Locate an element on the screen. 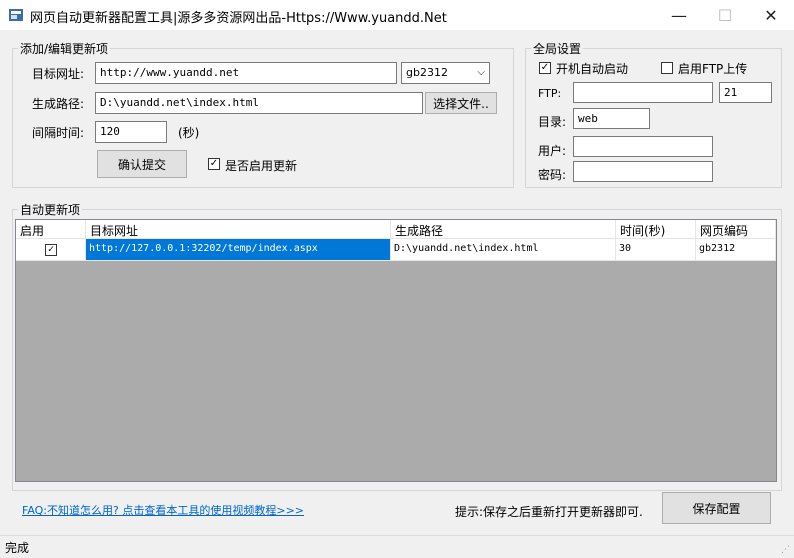  table-row: ✓ is located at coordinates (51, 250).